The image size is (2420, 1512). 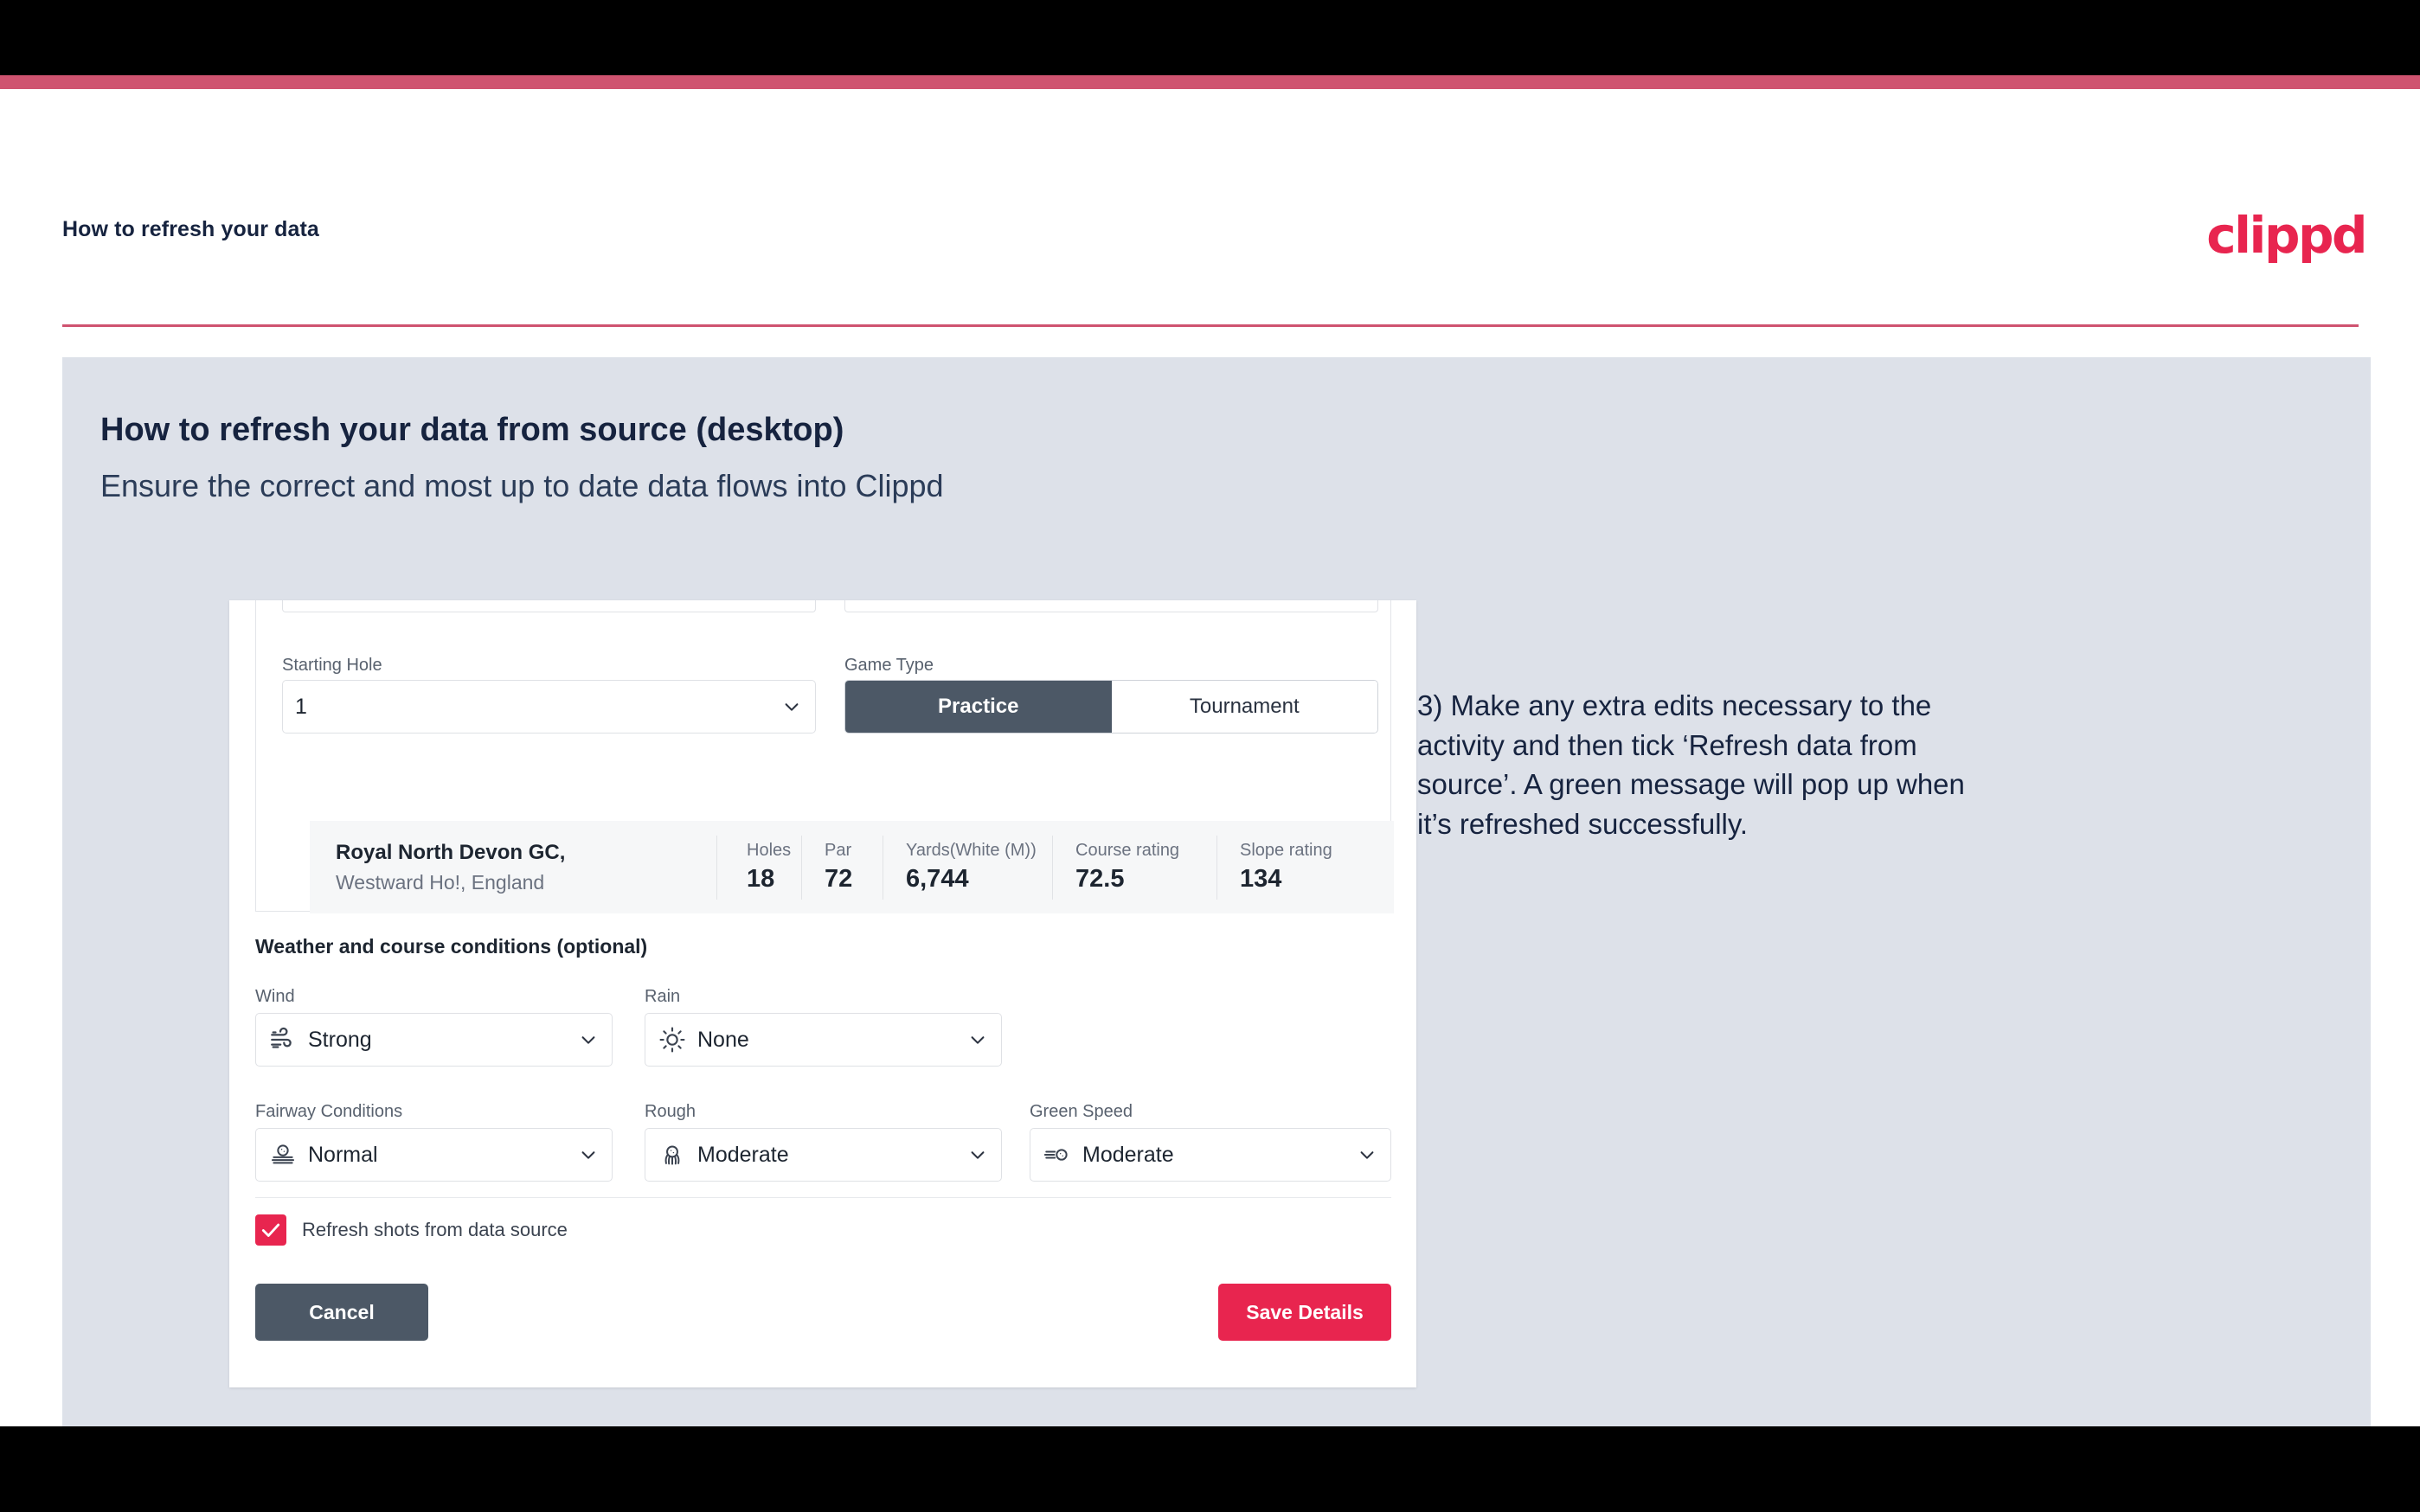 I want to click on top-letterbox-bar, so click(x=1210, y=37).